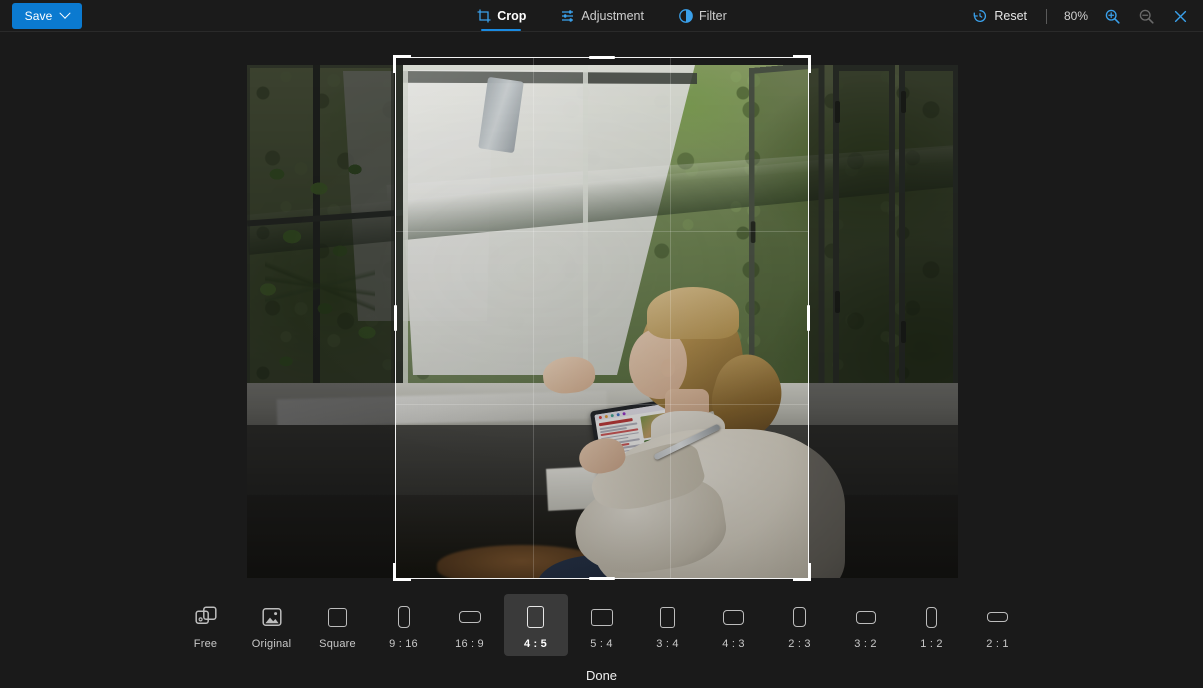  What do you see at coordinates (883, 321) in the screenshot?
I see `crop-dim-right` at bounding box center [883, 321].